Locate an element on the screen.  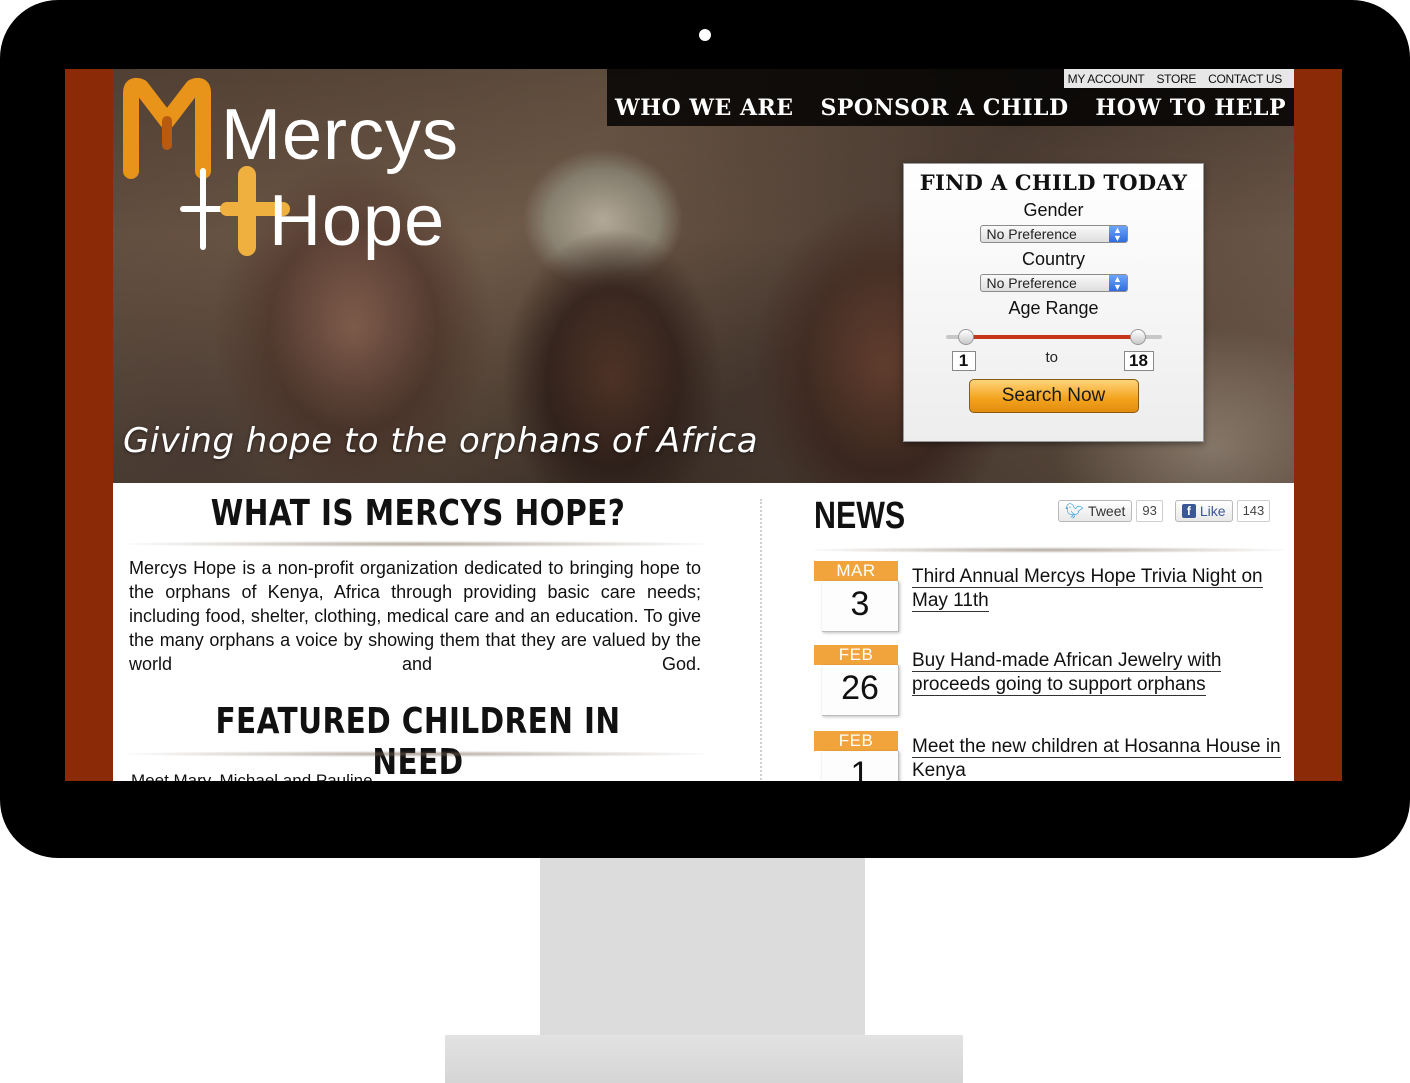
country-select-value: No Preference is located at coordinates (1031, 283).